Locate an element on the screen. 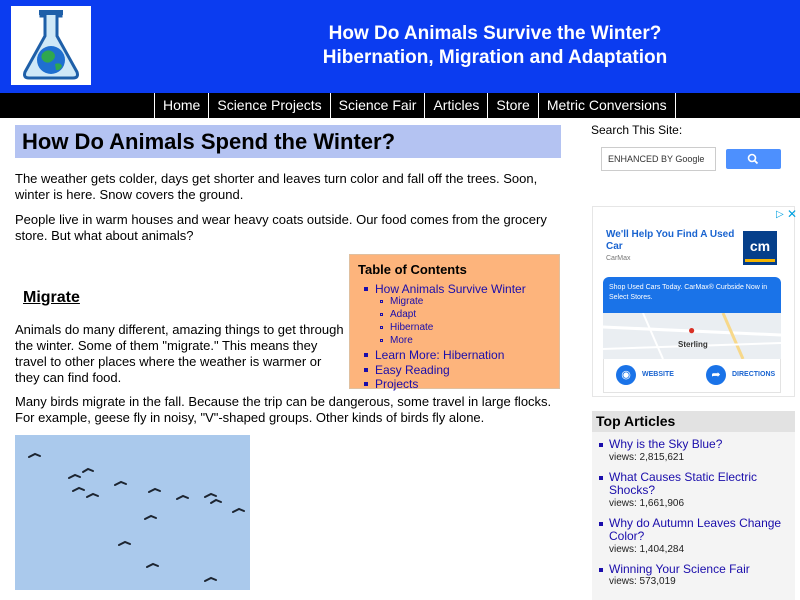 This screenshot has height=600, width=800. search-button is located at coordinates (753, 159).